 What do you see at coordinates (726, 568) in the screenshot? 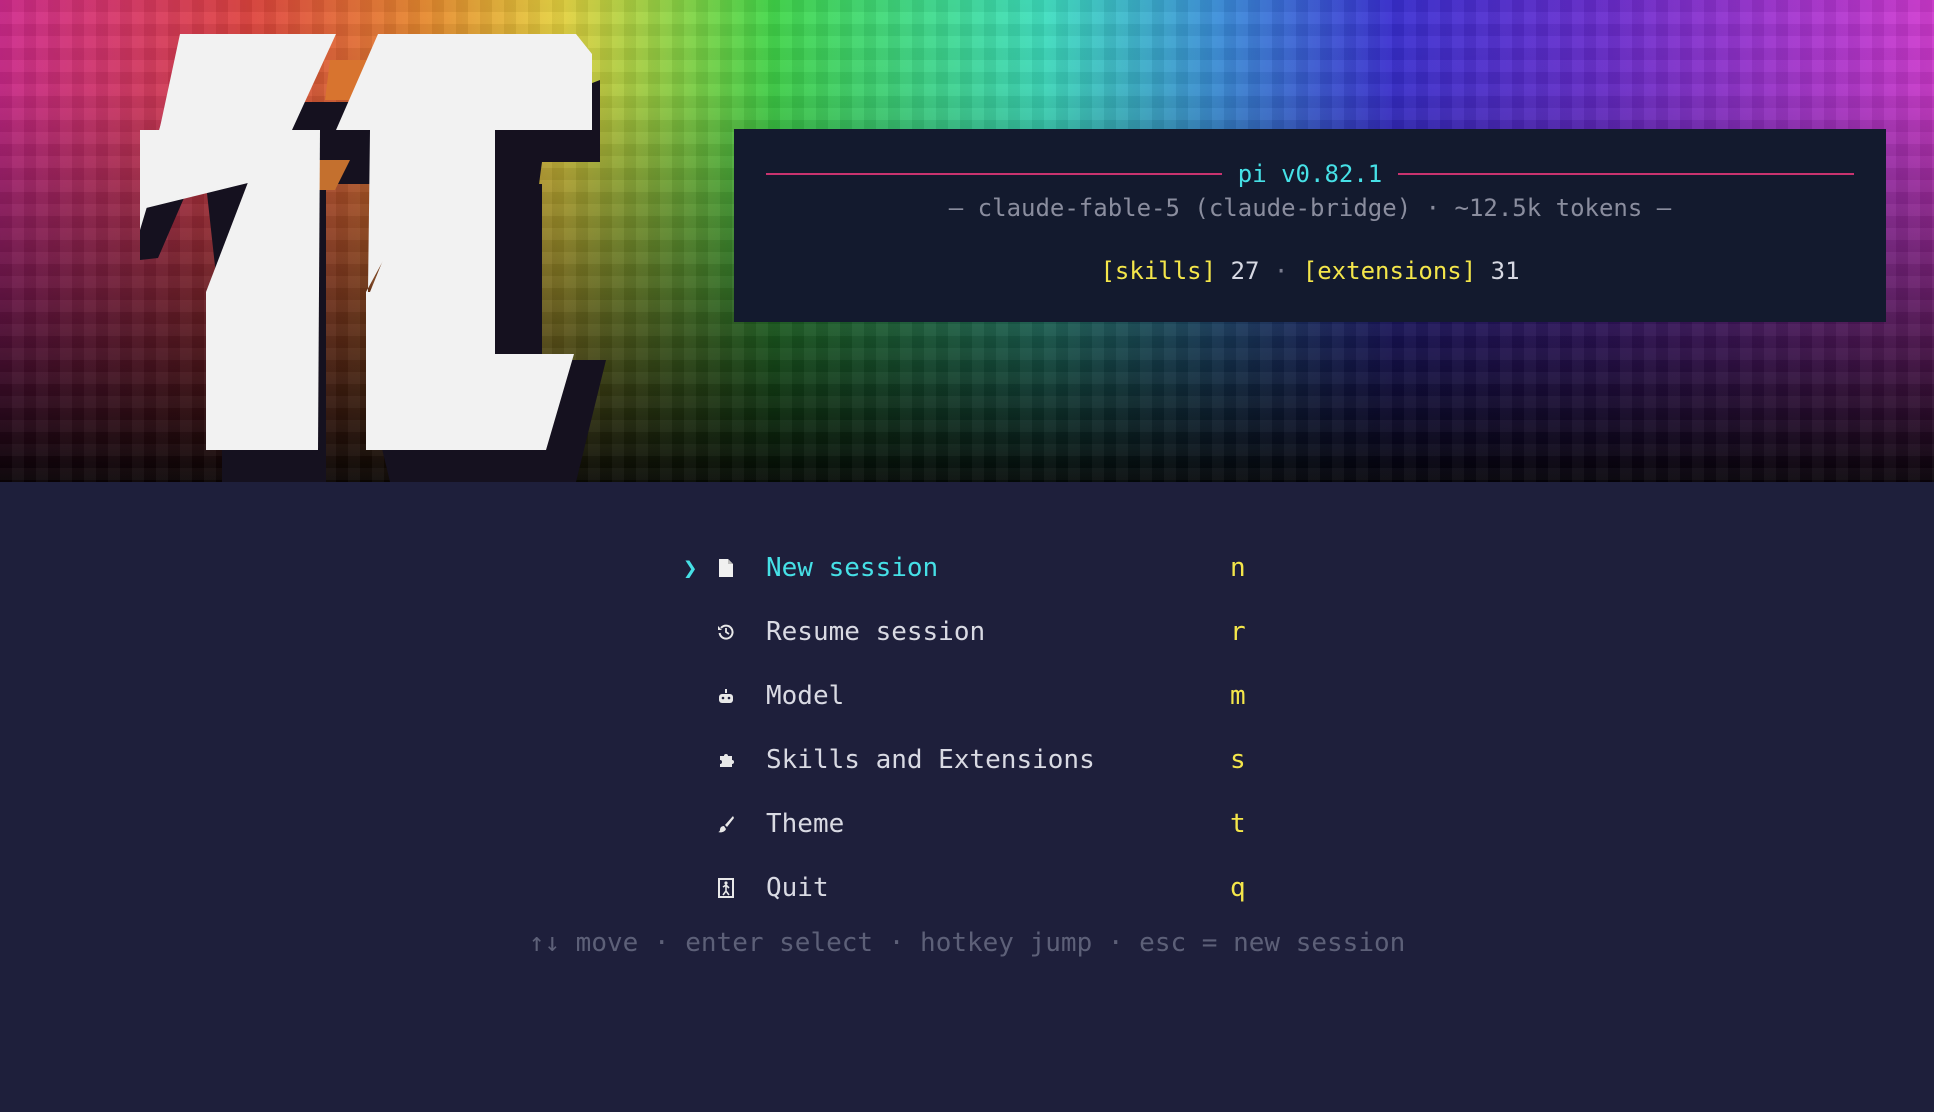
I see `document-icon` at bounding box center [726, 568].